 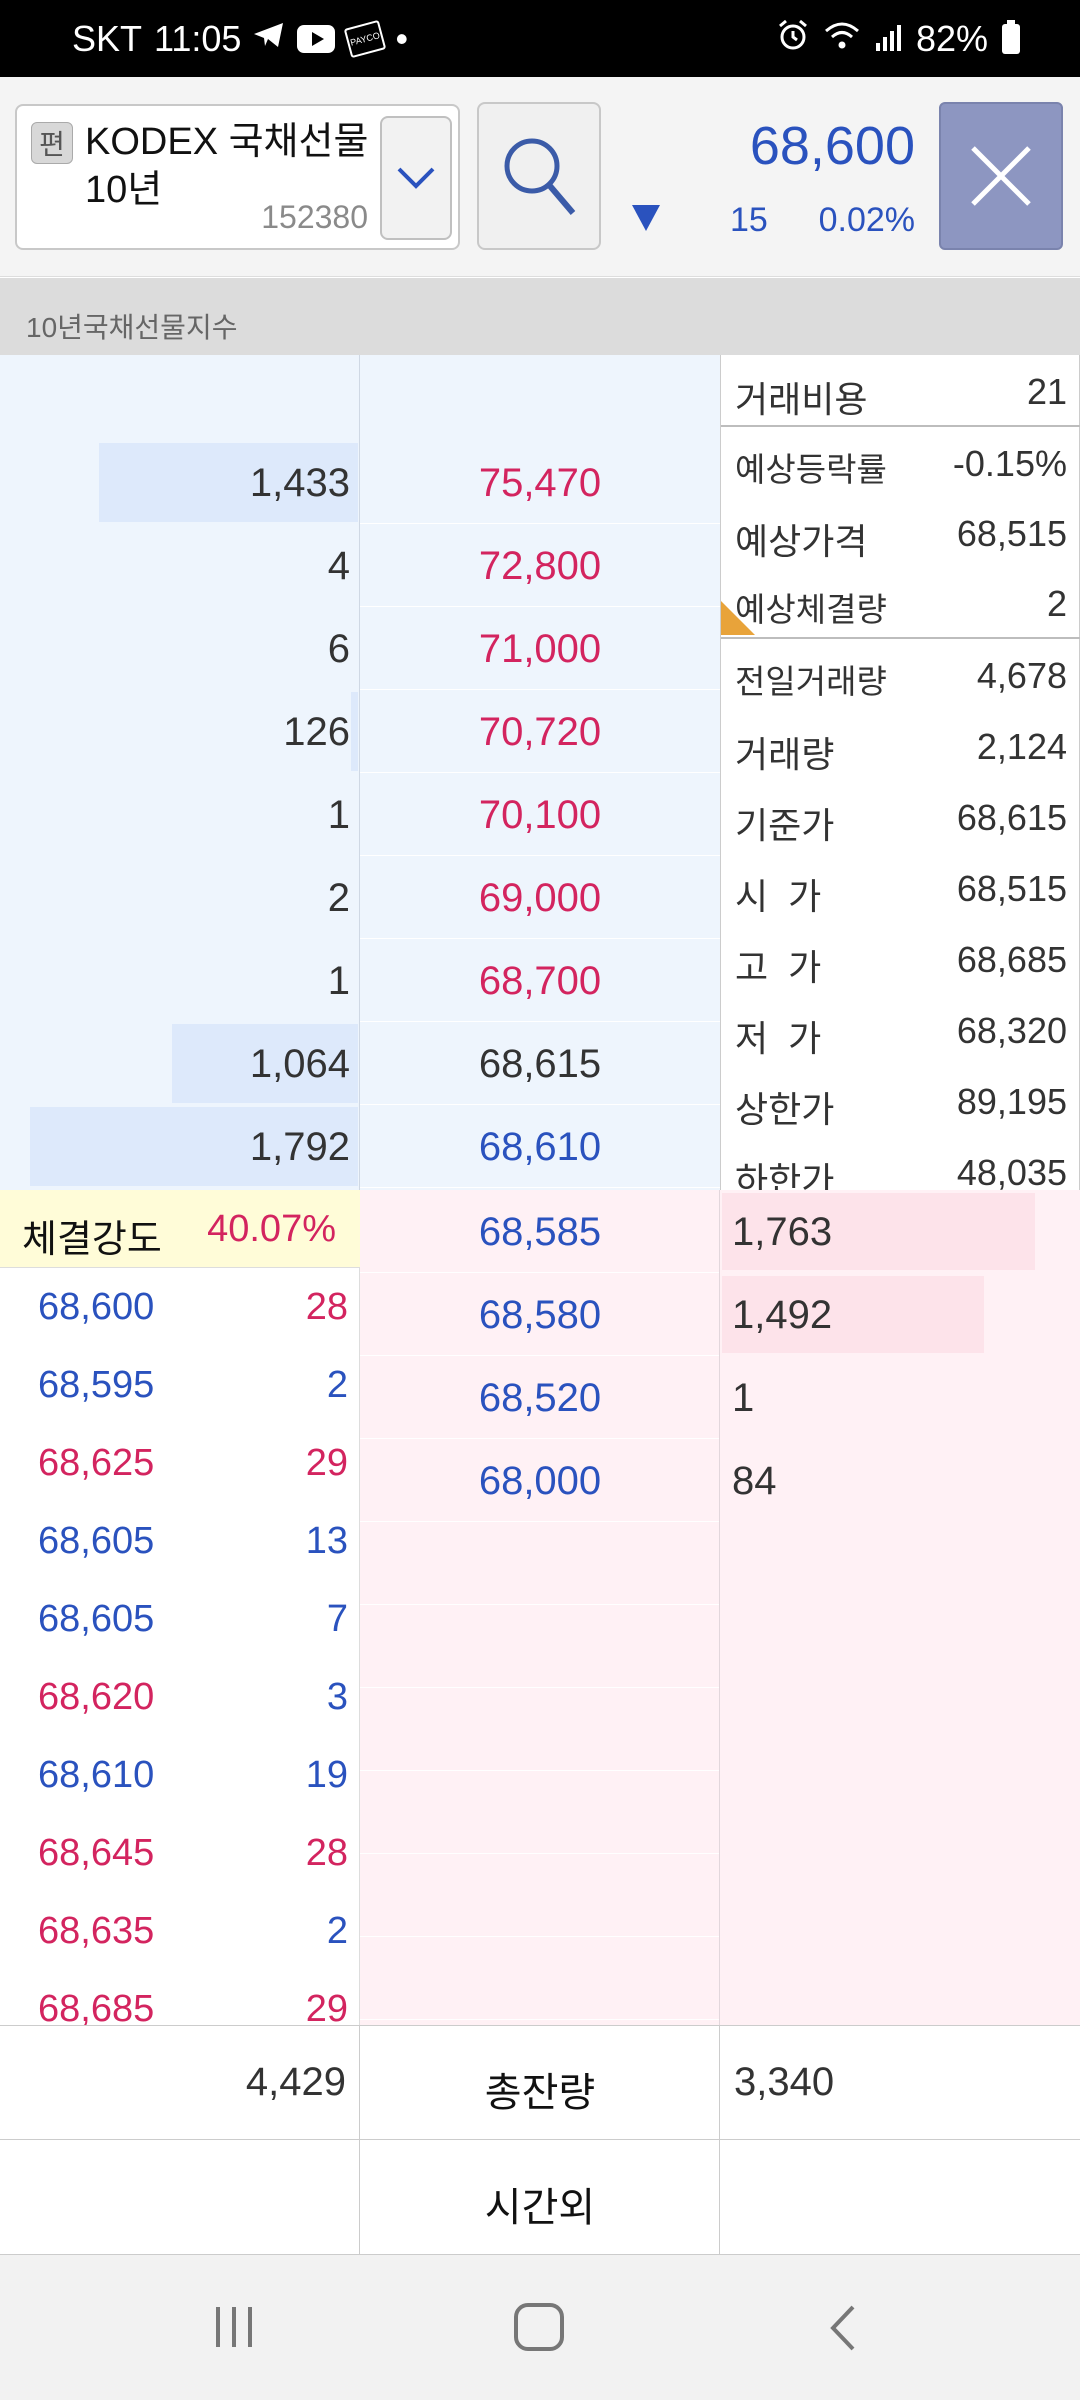 What do you see at coordinates (951, 38) in the screenshot?
I see `battery-percent: 82%` at bounding box center [951, 38].